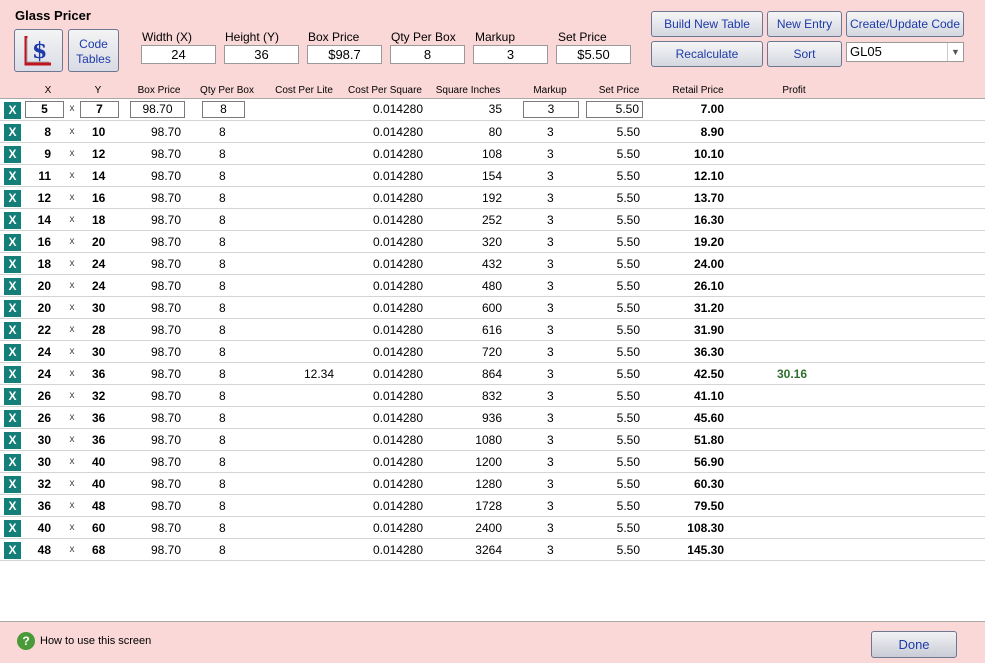  Describe the element at coordinates (955, 52) in the screenshot. I see `chevron-down-icon: ▼` at that location.